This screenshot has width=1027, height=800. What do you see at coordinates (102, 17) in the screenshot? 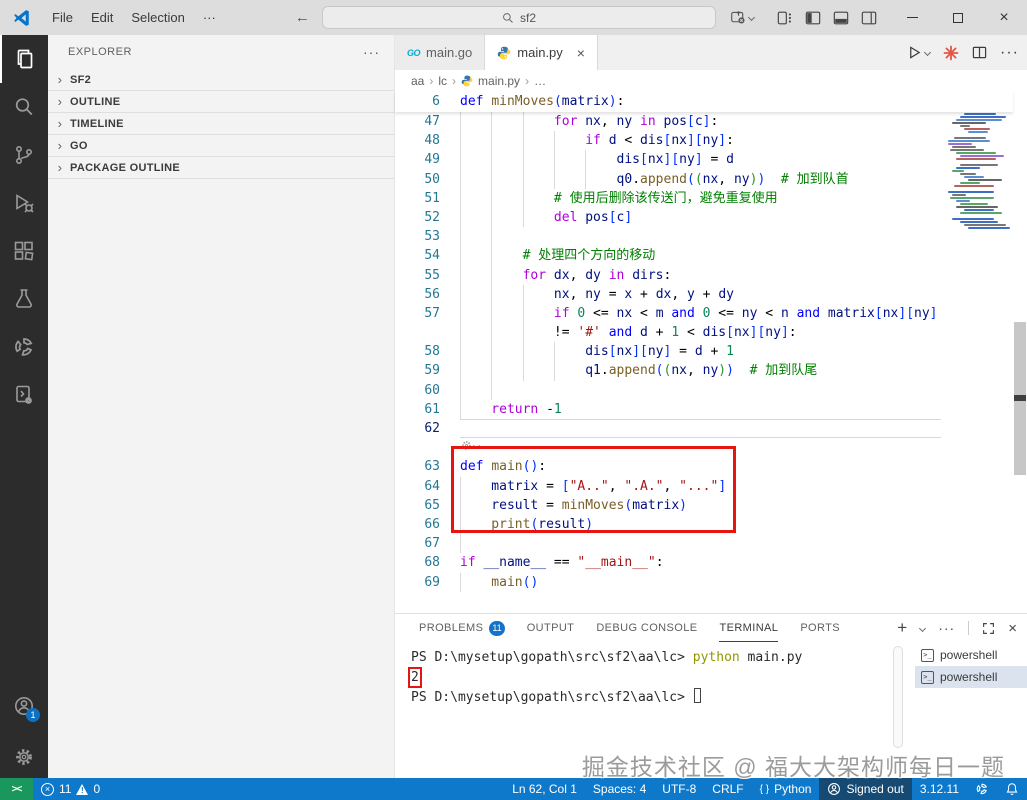
I see `menu-edit: Edit` at bounding box center [102, 17].